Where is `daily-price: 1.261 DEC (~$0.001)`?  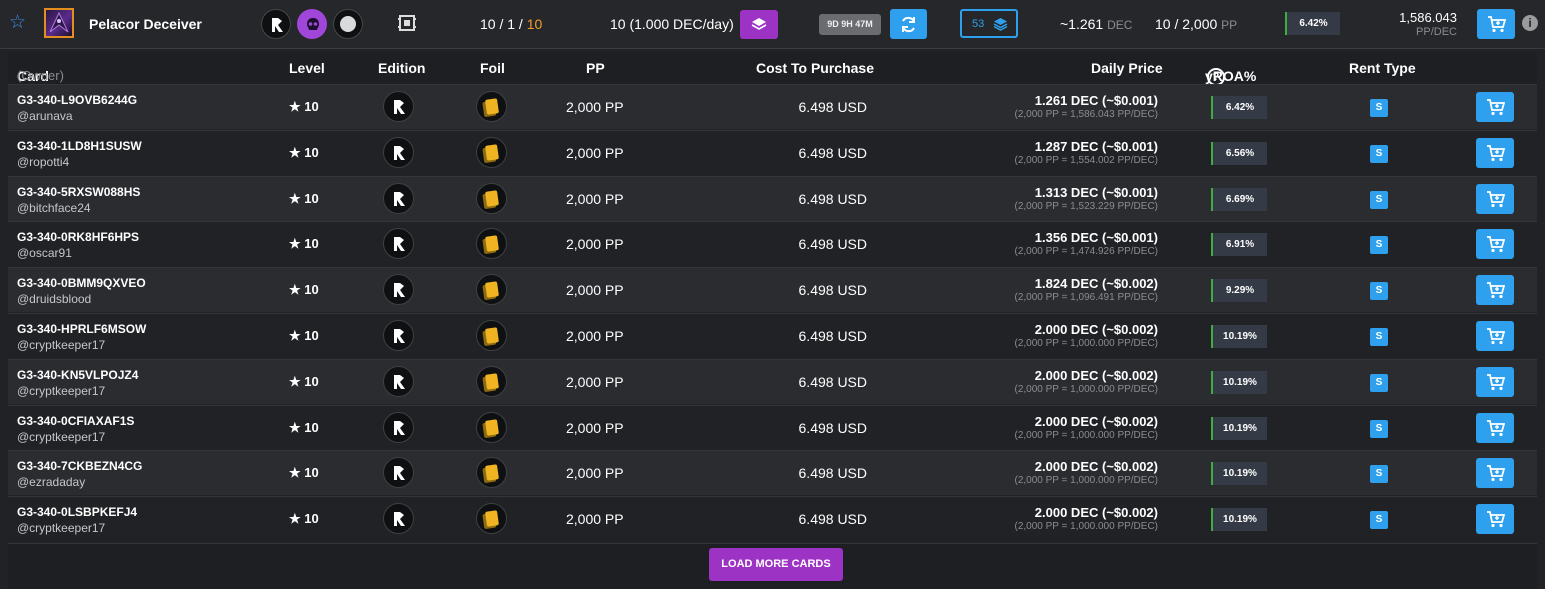
daily-price: 1.261 DEC (~$0.001) is located at coordinates (1096, 100).